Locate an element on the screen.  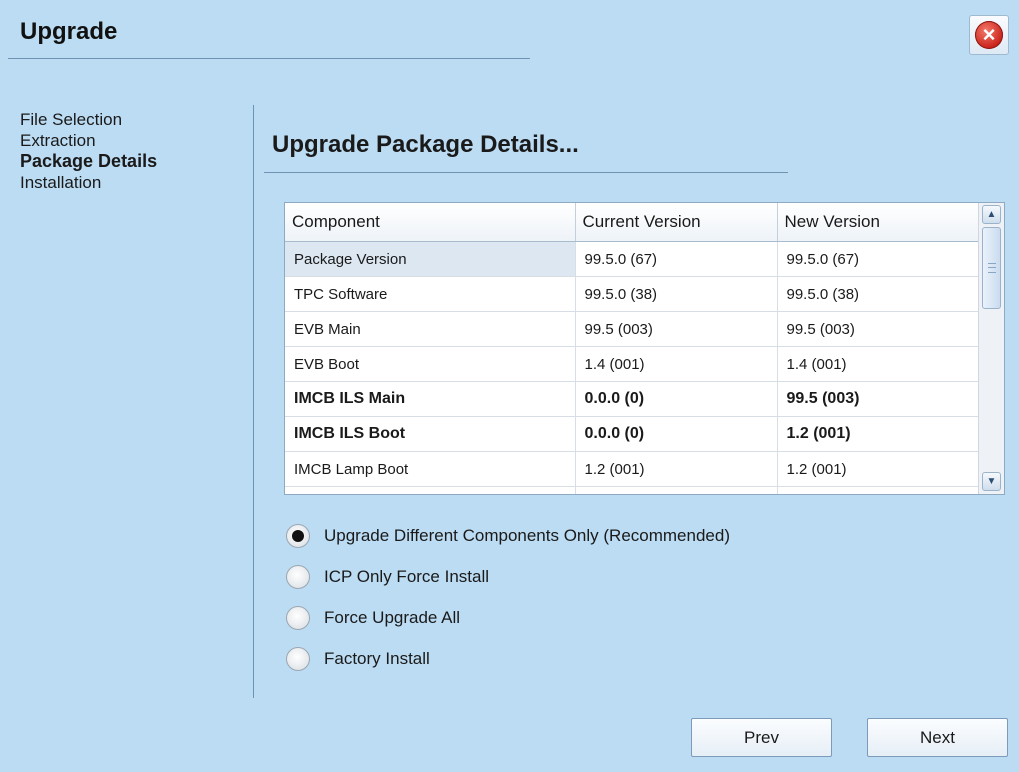
option-factory-install: Factory Install is located at coordinates (508, 658).